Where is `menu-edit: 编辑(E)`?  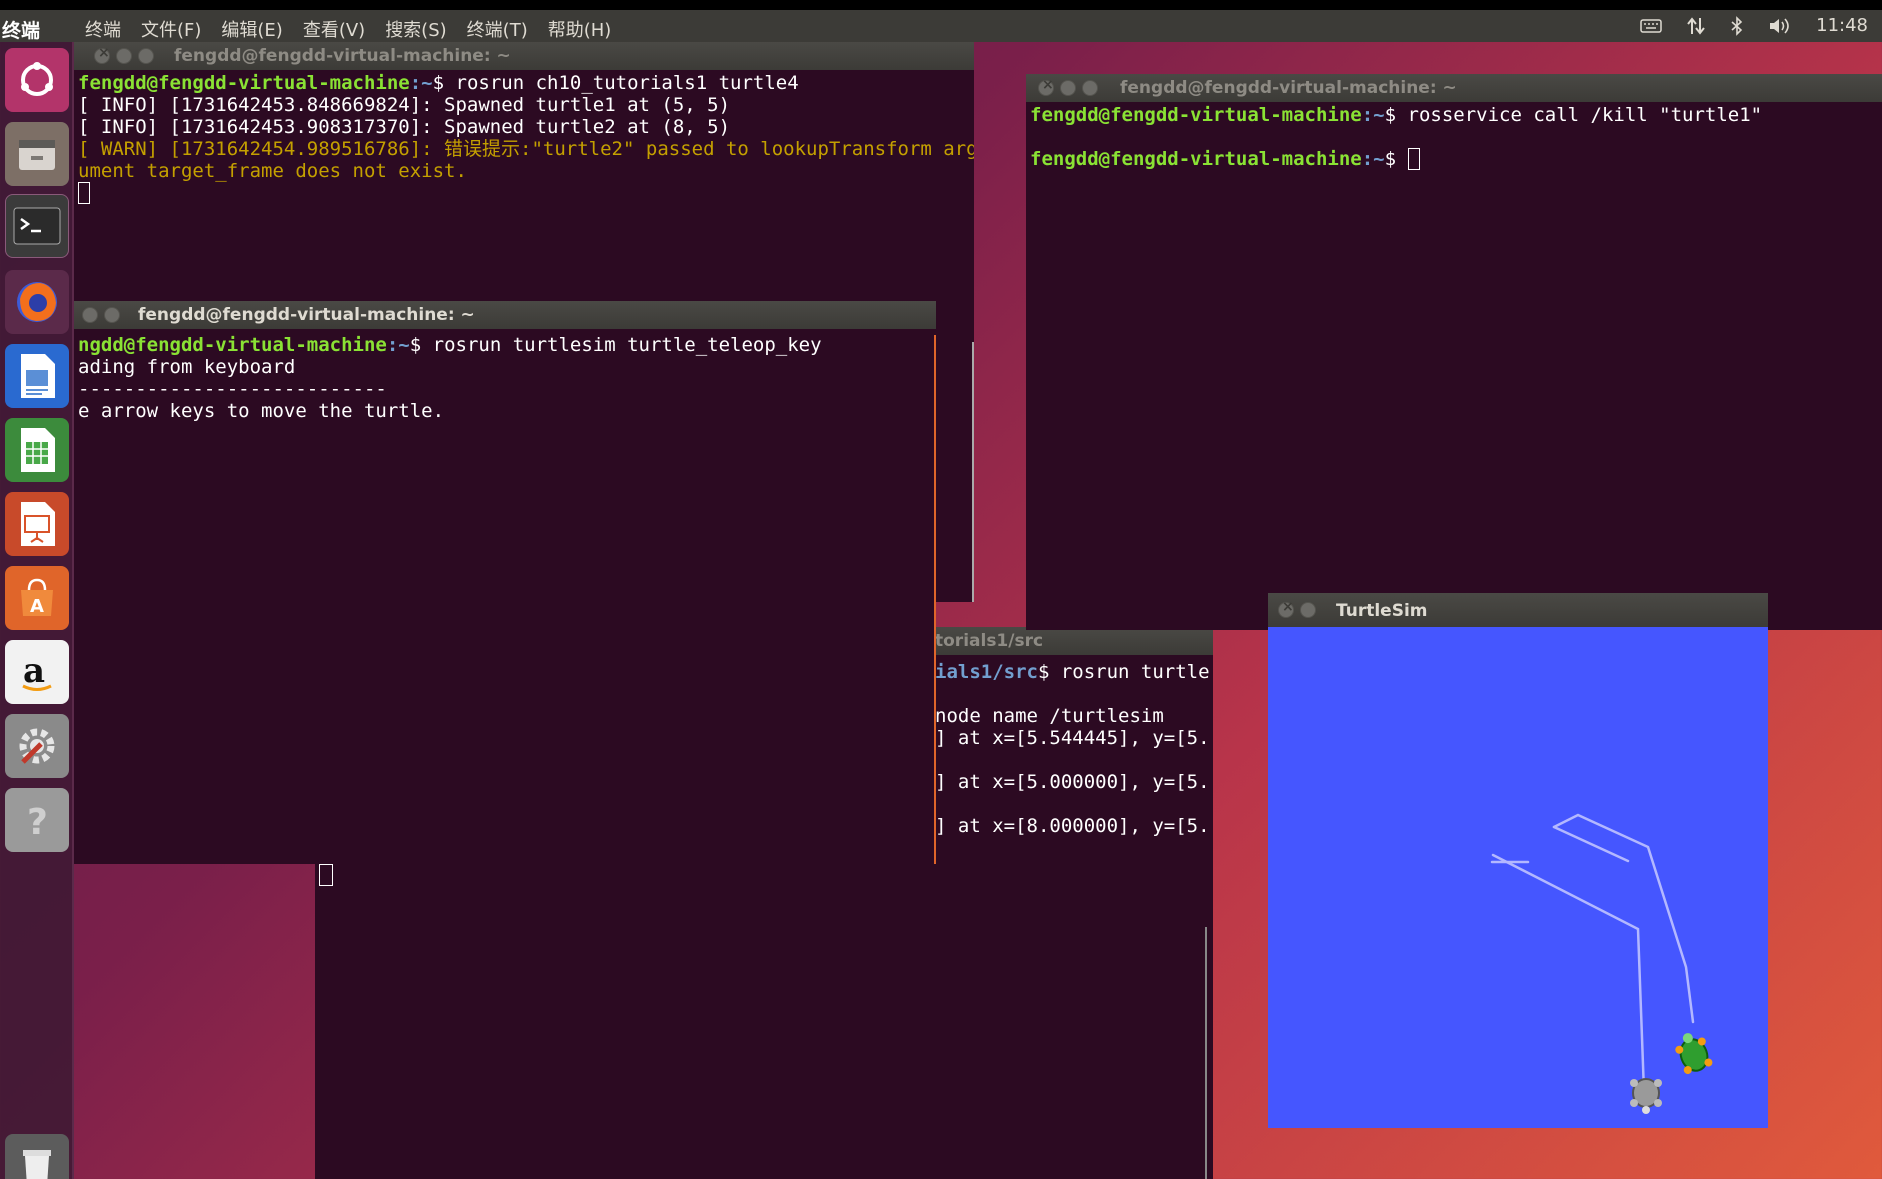
menu-edit: 编辑(E) is located at coordinates (251, 29).